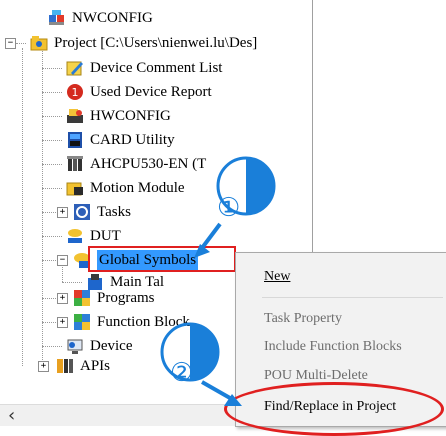  I want to click on dut-icon, so click(75, 236).